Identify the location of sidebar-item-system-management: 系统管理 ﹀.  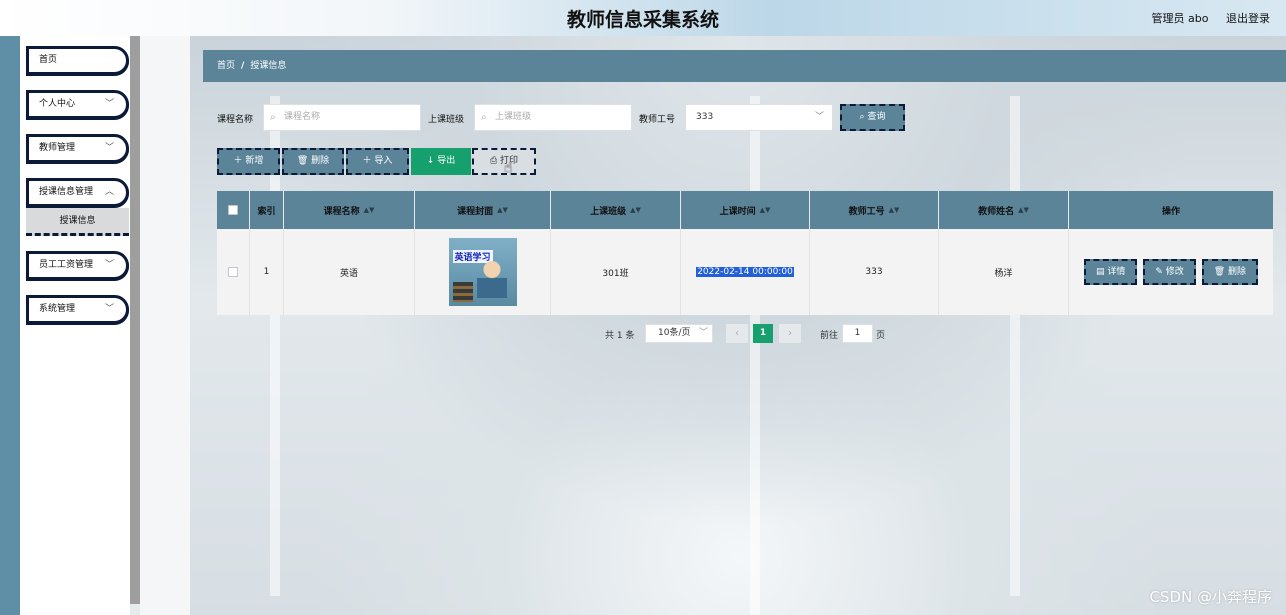
(77, 309).